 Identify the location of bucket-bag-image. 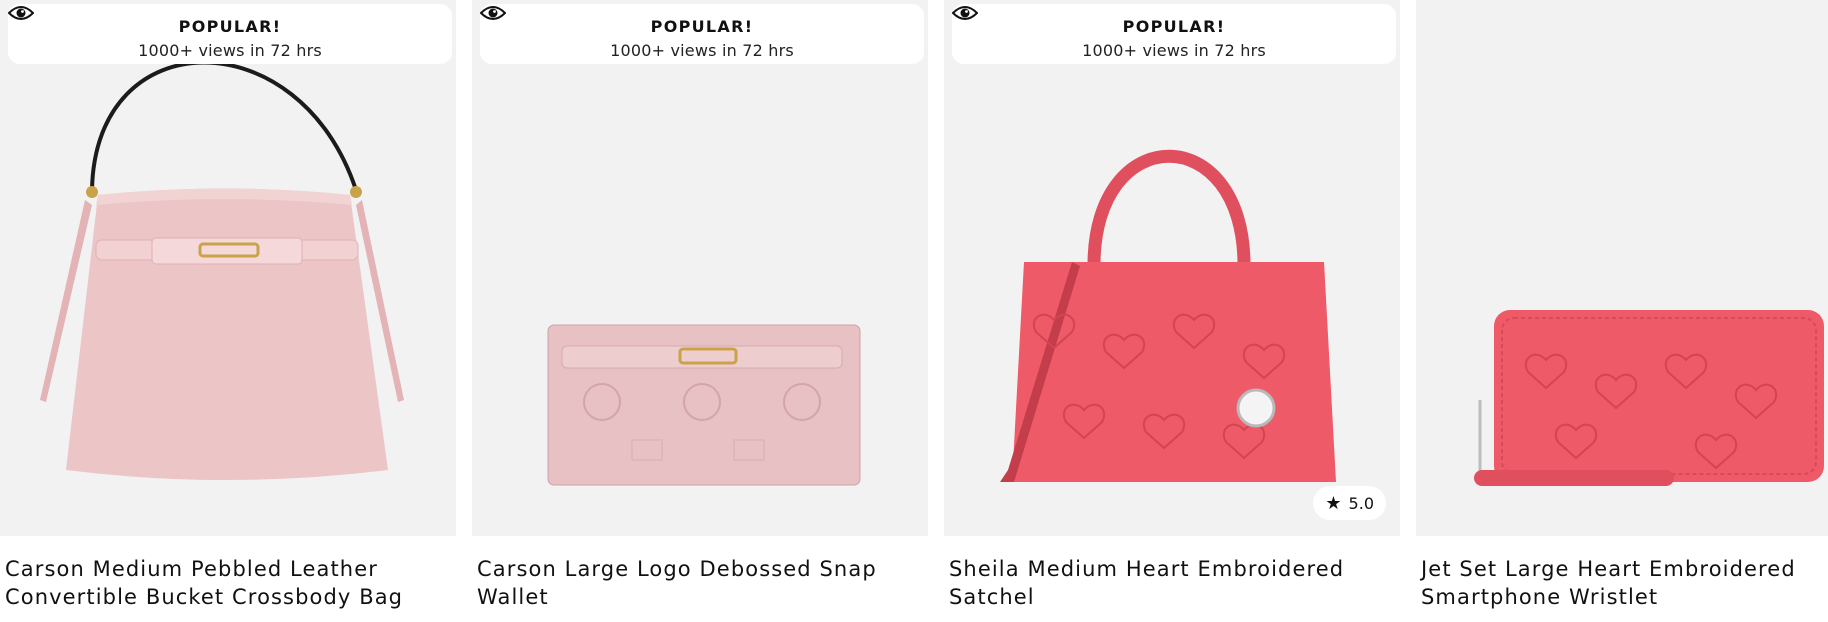
(222, 270).